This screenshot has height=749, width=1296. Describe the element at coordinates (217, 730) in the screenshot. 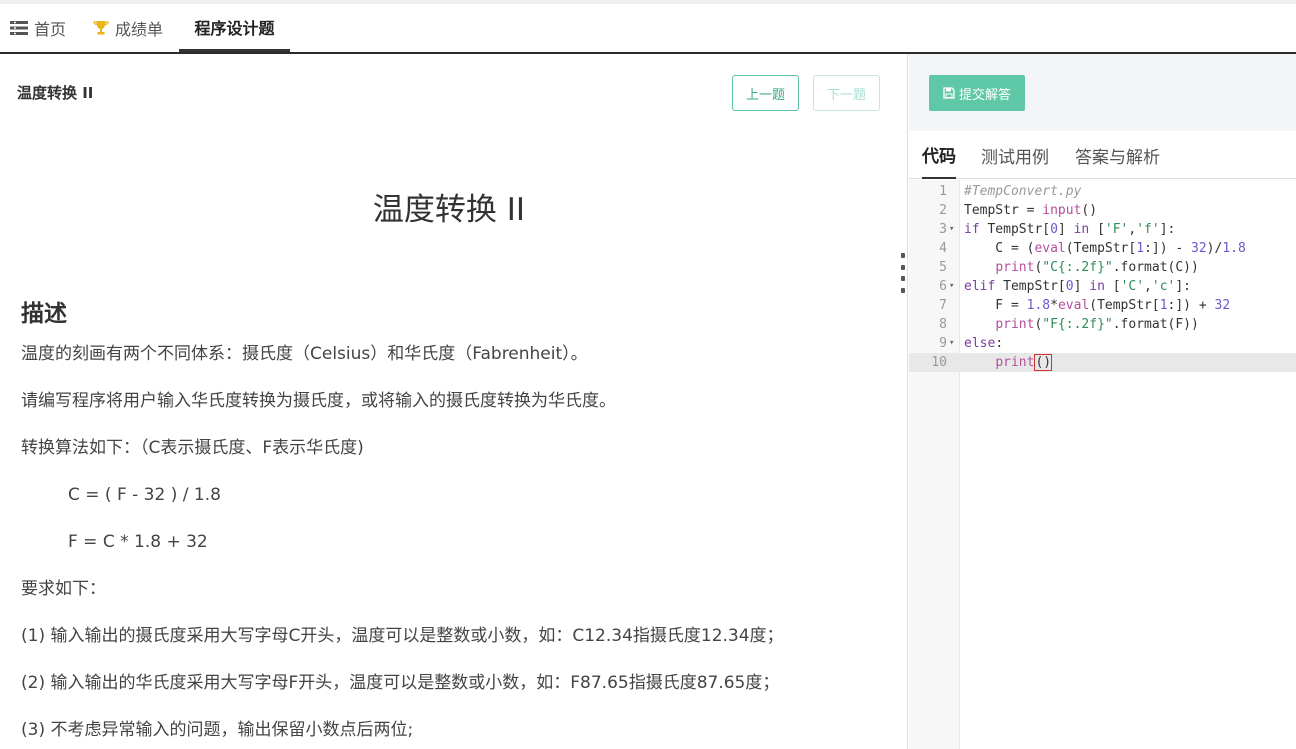

I see `paragraph: (3) 不考虑异常输入的问题，输出保留小数点后两位;` at that location.